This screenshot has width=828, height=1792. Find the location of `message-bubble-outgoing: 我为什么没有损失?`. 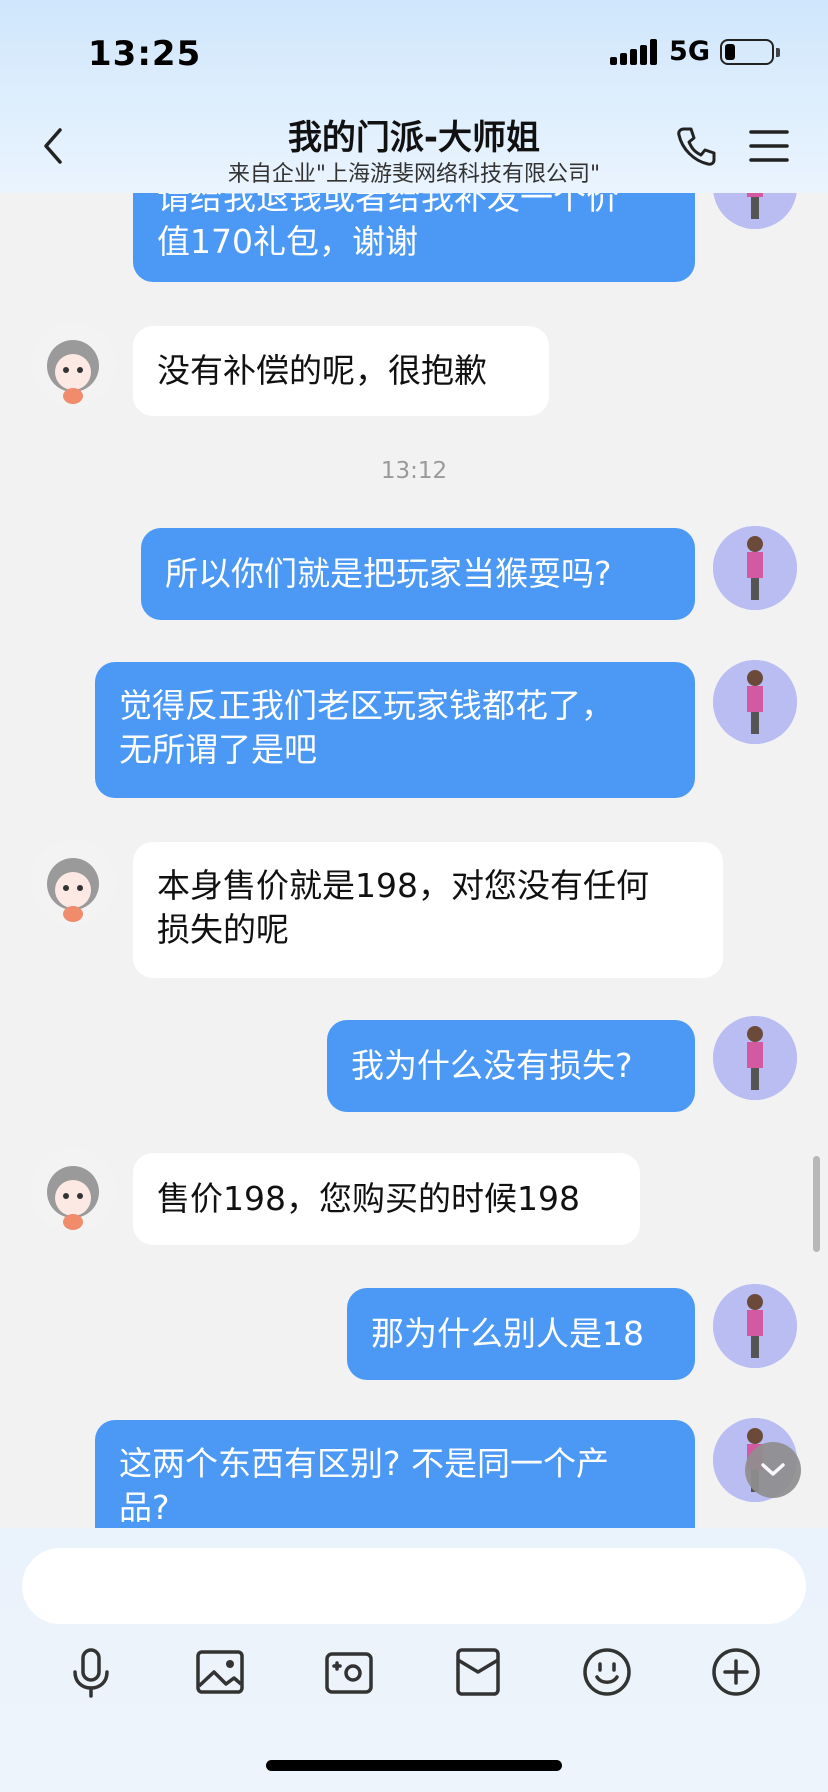

message-bubble-outgoing: 我为什么没有损失? is located at coordinates (511, 1066).